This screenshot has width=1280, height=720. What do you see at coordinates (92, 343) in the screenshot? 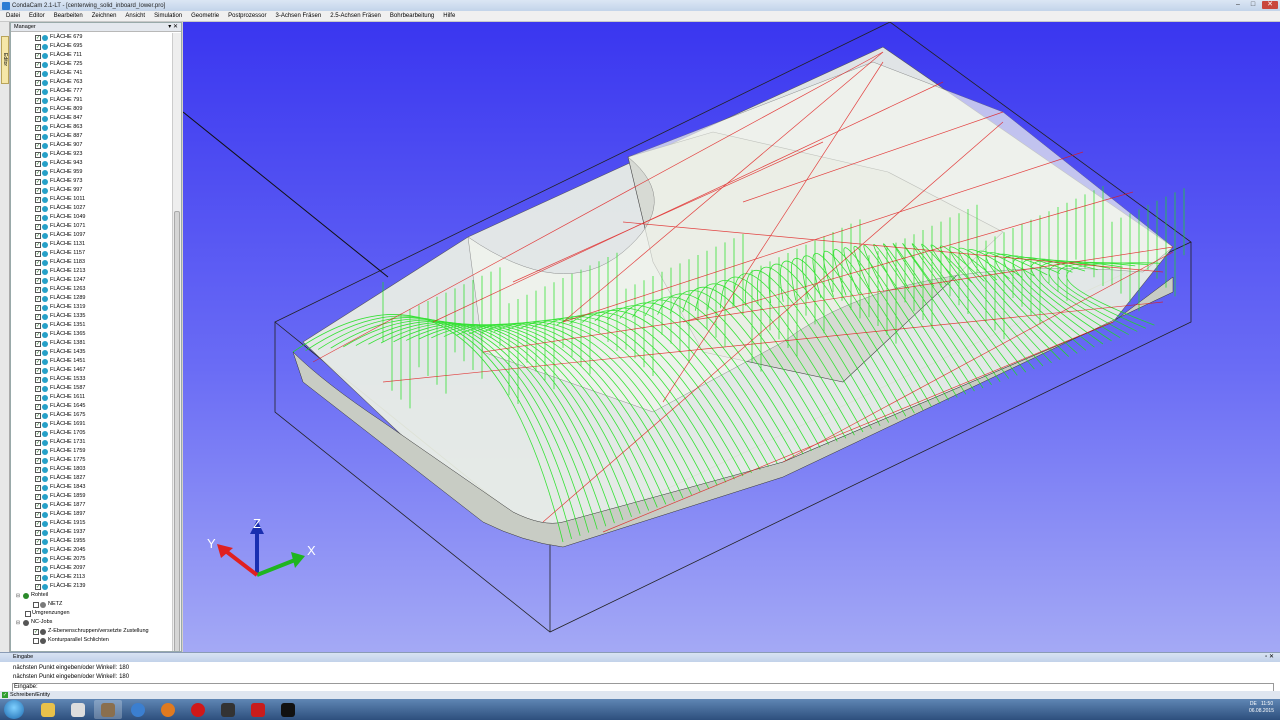
I see `tree-item-surface: ✓ FLÄCHE 1381` at bounding box center [92, 343].